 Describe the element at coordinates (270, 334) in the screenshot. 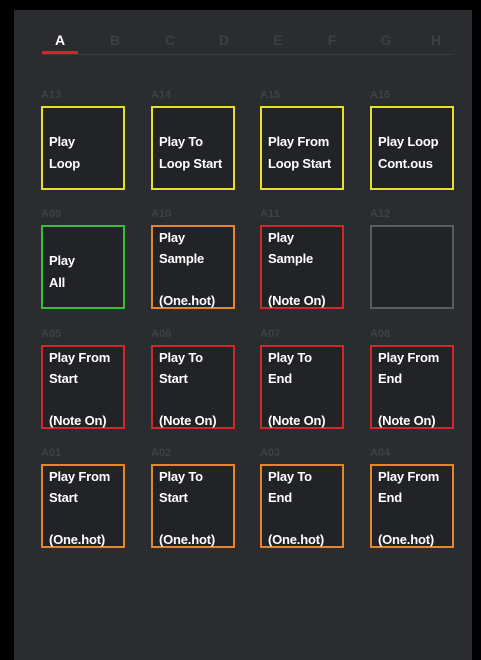

I see `pad-number-label: A07` at that location.